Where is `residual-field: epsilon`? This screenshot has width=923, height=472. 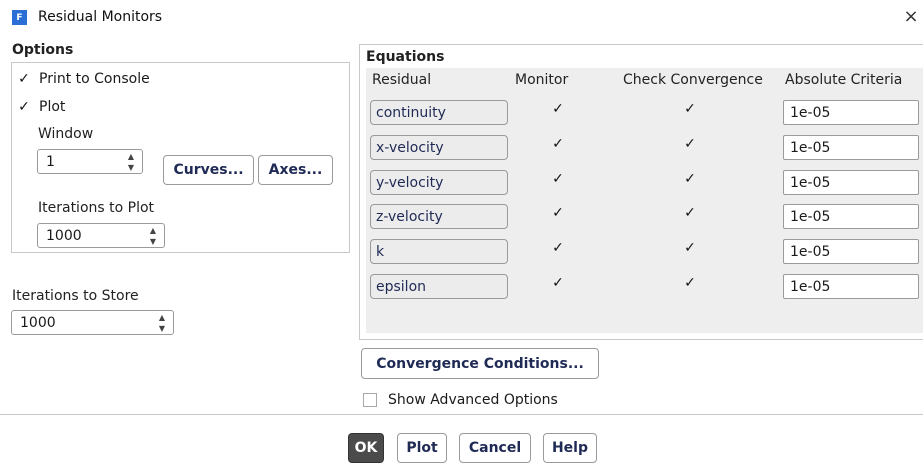 residual-field: epsilon is located at coordinates (439, 286).